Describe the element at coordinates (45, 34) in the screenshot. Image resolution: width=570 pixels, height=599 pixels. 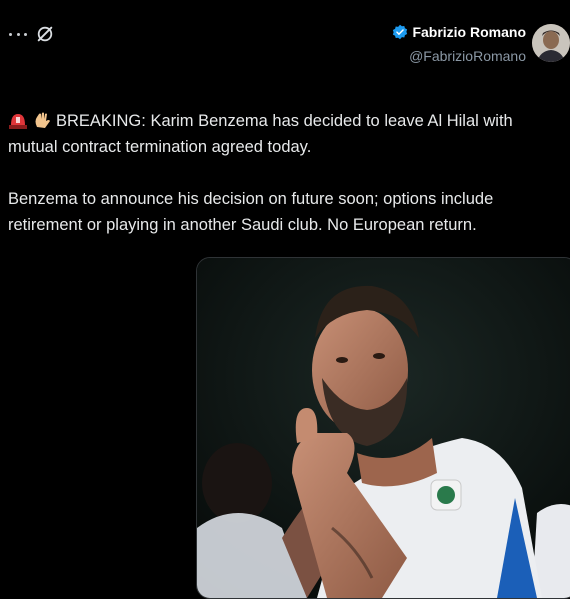
I see `grok-icon` at that location.